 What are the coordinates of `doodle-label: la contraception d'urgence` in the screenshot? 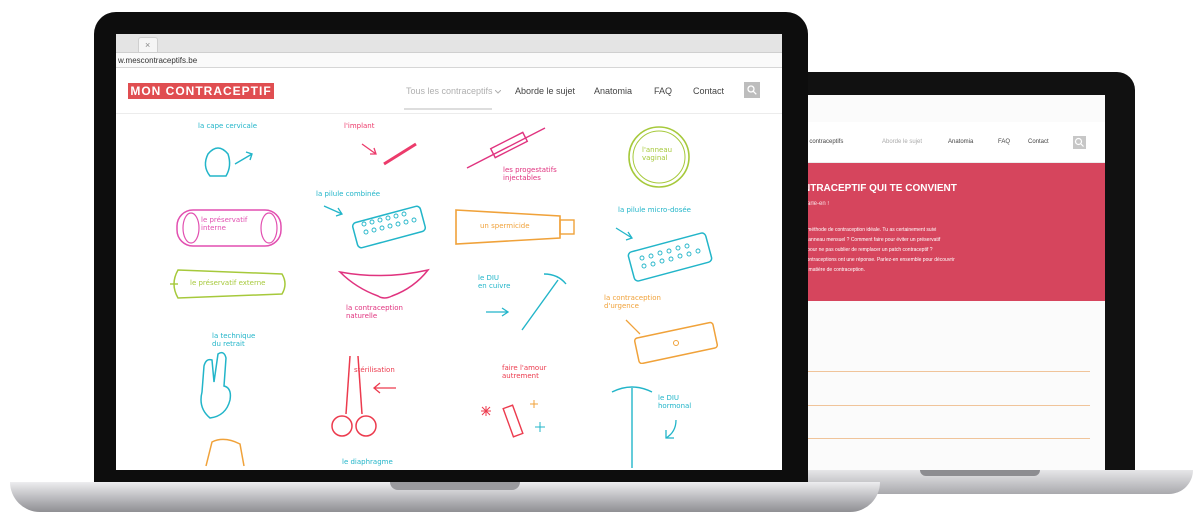 It's located at (632, 302).